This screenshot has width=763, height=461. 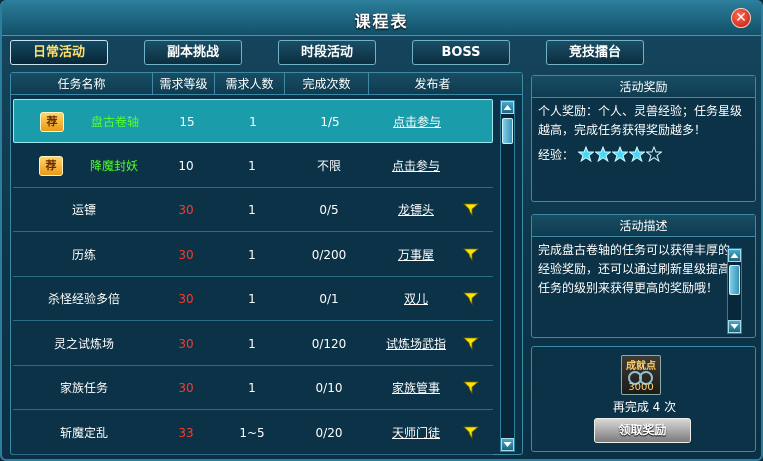 I want to click on cell-count: 1/5, so click(x=330, y=122).